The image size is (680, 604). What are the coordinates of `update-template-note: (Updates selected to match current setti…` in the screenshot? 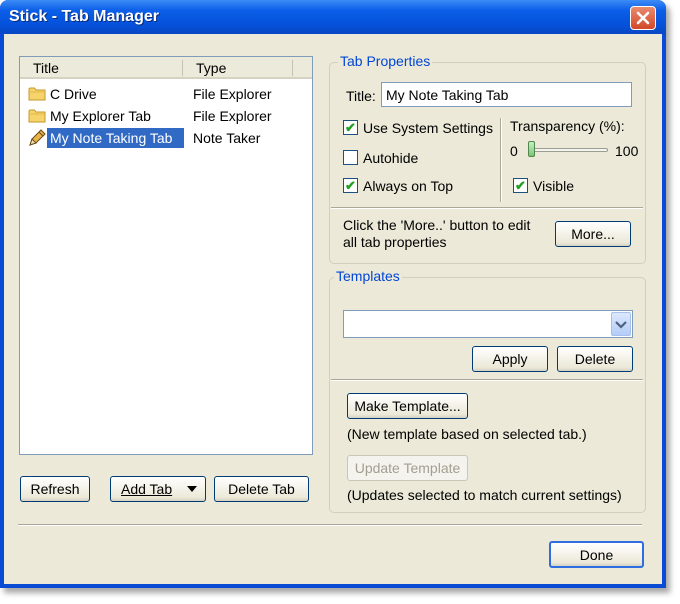 It's located at (484, 495).